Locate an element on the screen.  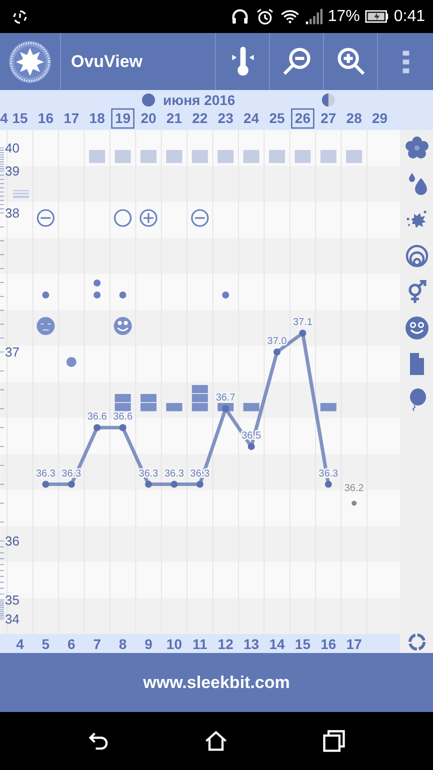
signal-icon is located at coordinates (313, 17).